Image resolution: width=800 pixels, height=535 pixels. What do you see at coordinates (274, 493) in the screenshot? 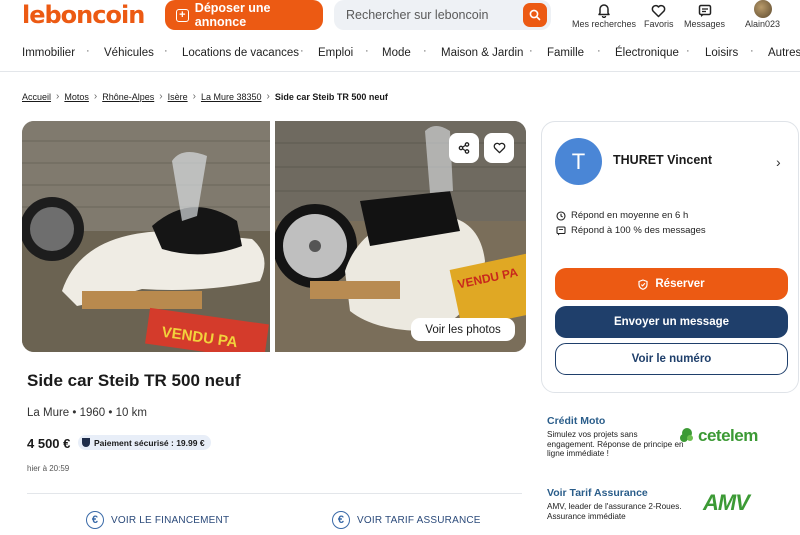
I see `section-divider` at bounding box center [274, 493].